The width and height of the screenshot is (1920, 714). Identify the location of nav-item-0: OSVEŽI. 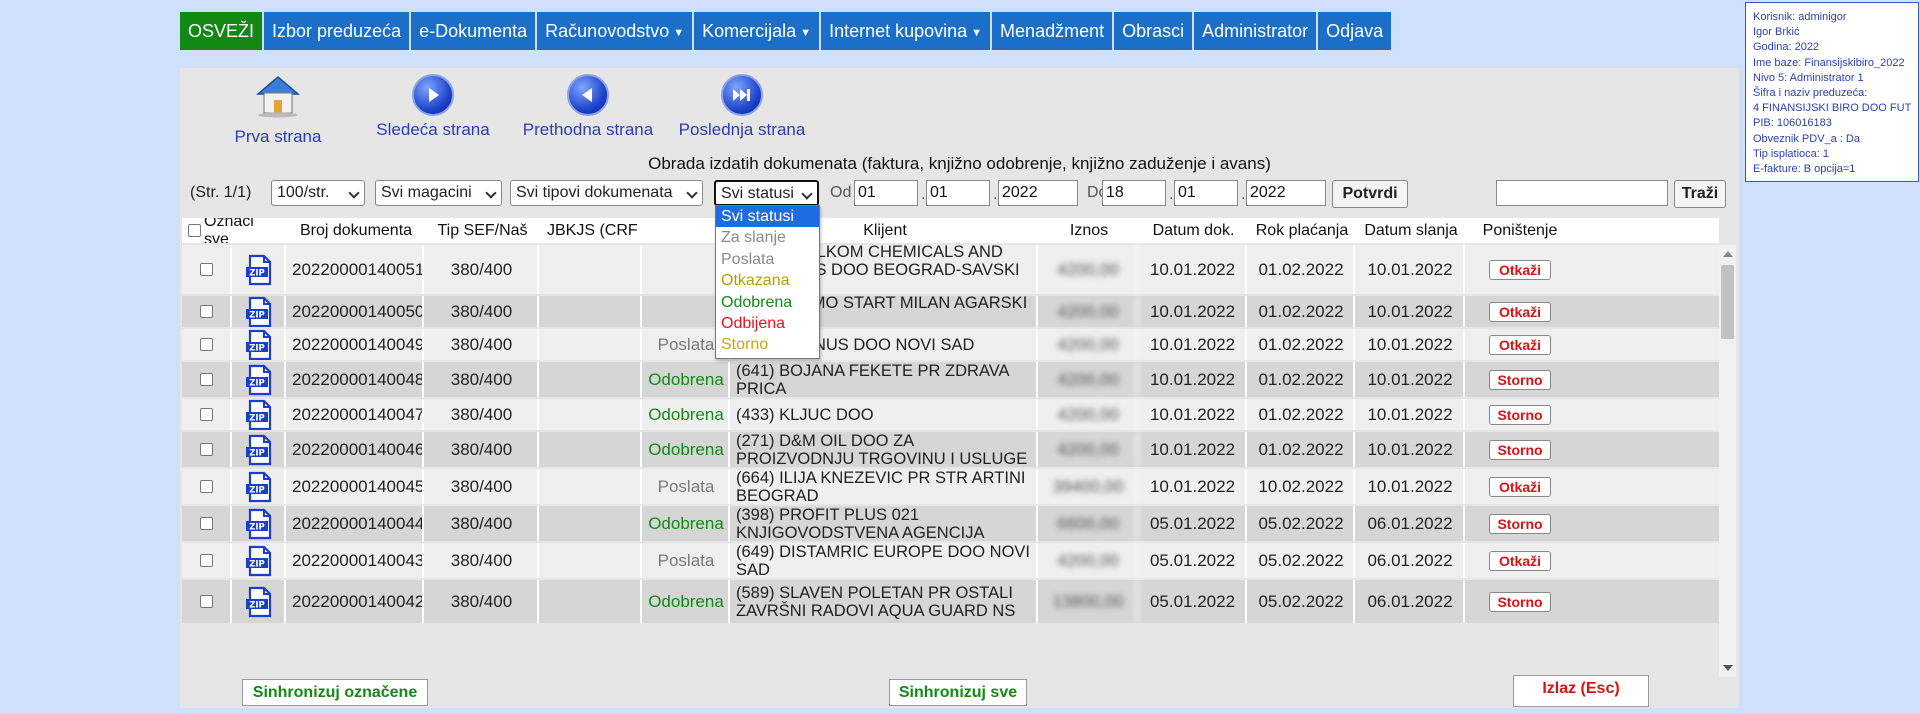
(221, 31).